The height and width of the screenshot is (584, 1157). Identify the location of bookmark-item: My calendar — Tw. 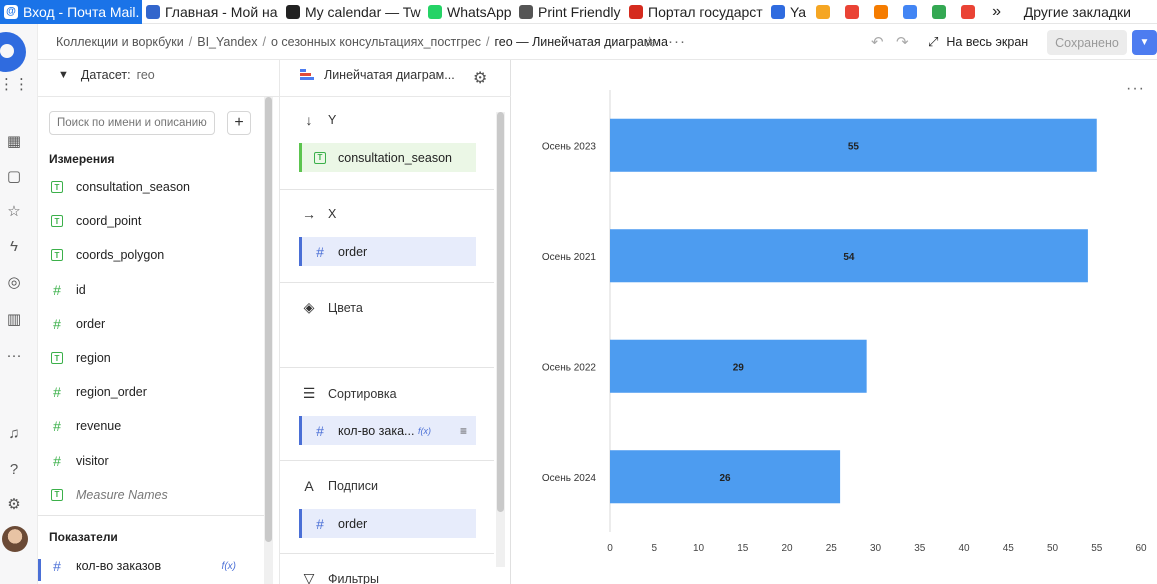
(353, 12).